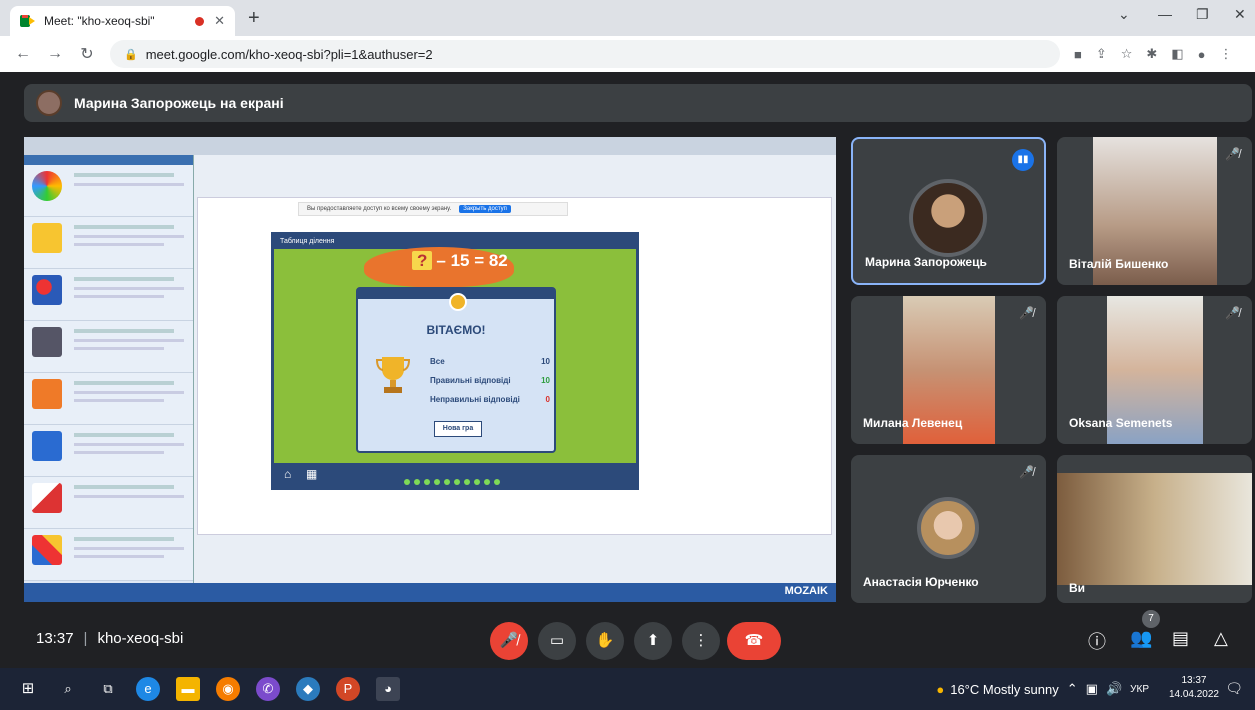  I want to click on lock-icon: 🔒, so click(131, 54).